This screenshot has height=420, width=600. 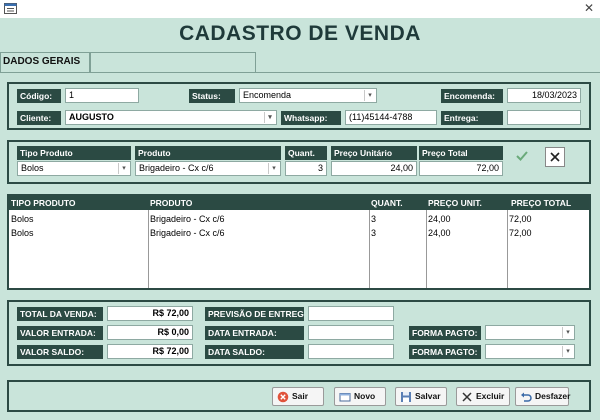 I want to click on total-venda-field: R$ 72,00, so click(x=150, y=313).